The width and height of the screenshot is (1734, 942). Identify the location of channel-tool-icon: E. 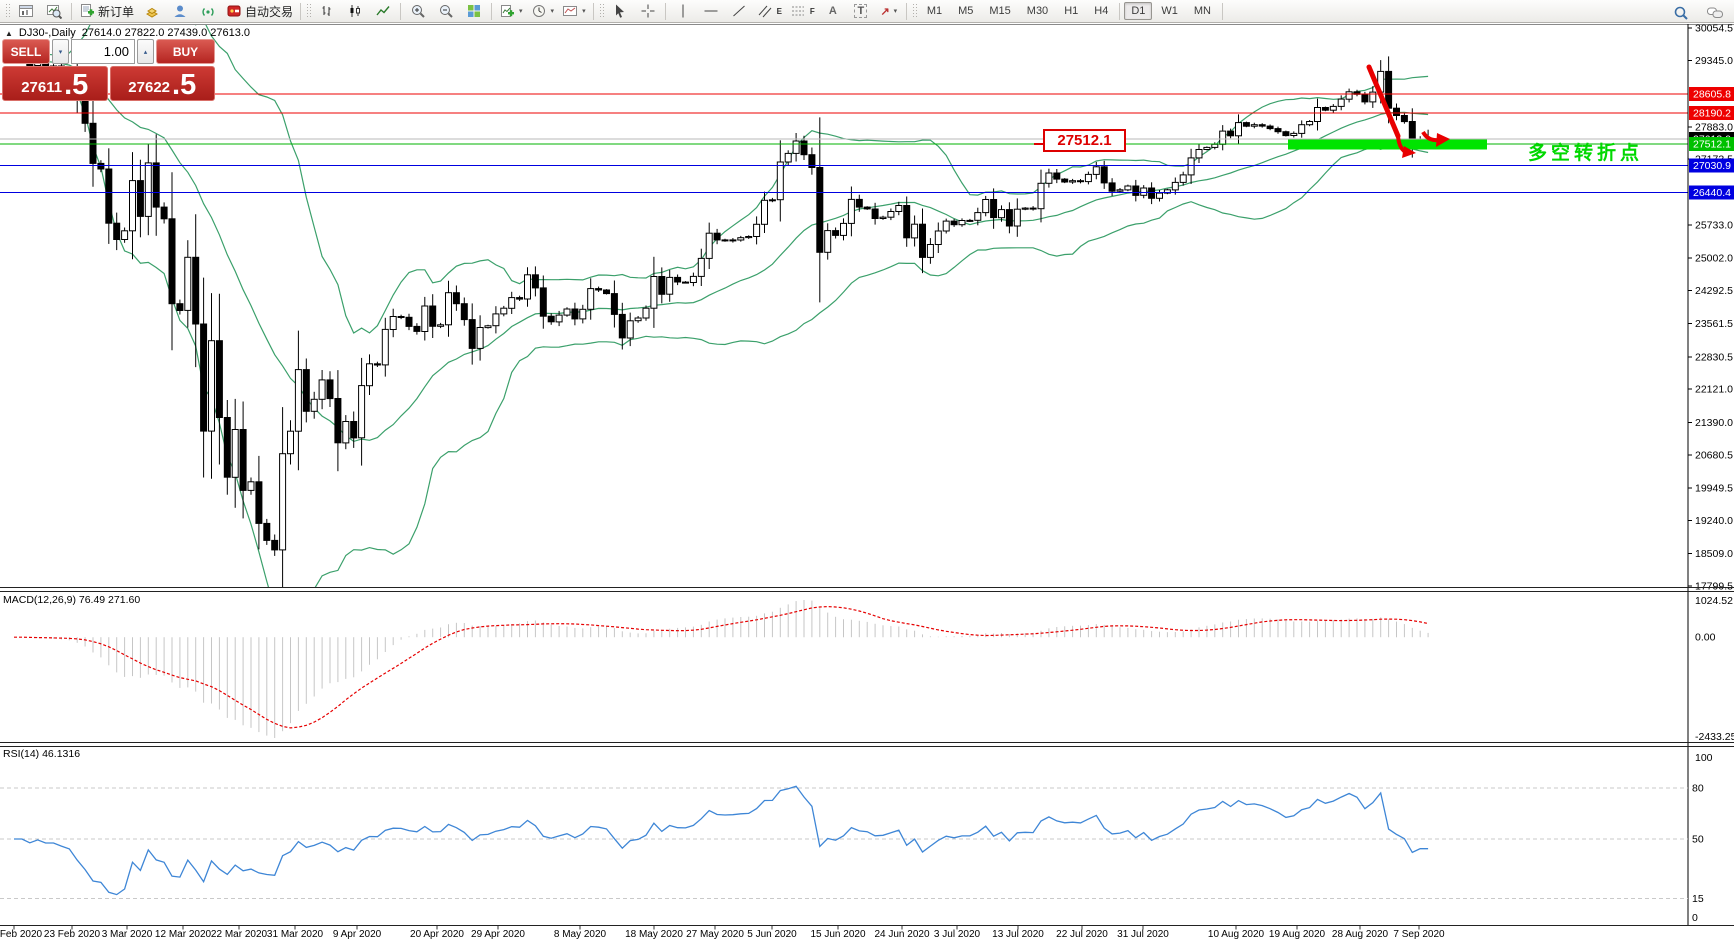
(769, 11).